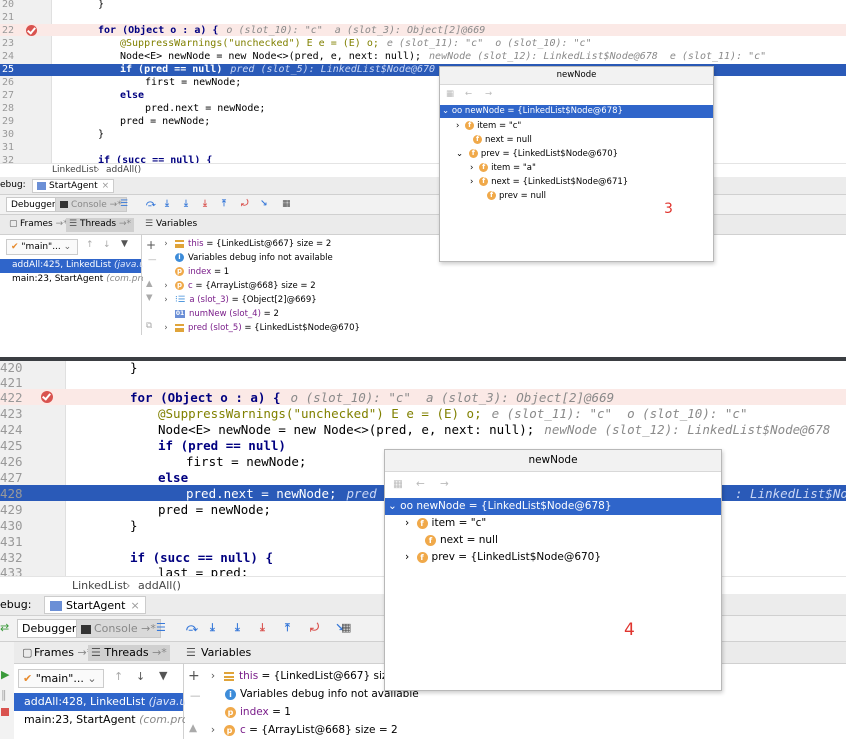 This screenshot has height=739, width=846. I want to click on frame-item: addAll:425, LinkedList (java.util), so click(78, 266).